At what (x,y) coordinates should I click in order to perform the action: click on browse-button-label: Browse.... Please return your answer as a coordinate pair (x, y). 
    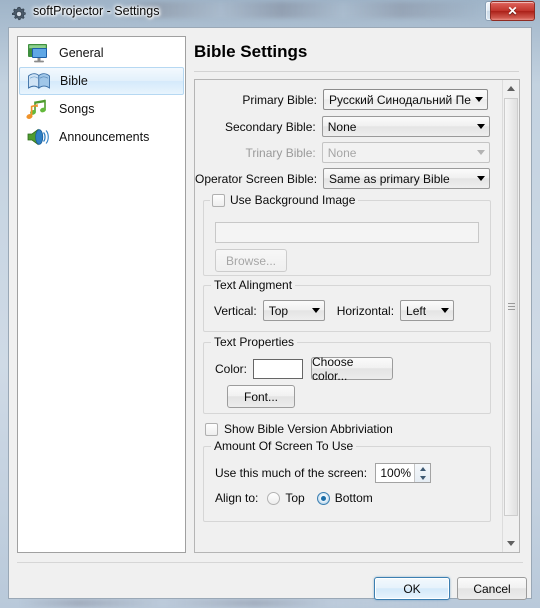
    Looking at the image, I should click on (250, 260).